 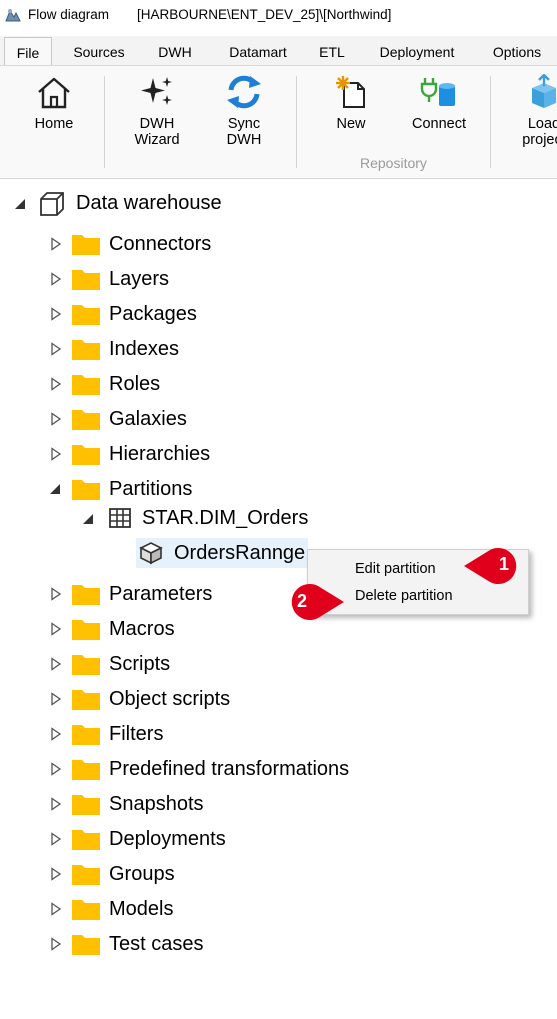 I want to click on tree-item: Partitions, so click(x=278, y=489).